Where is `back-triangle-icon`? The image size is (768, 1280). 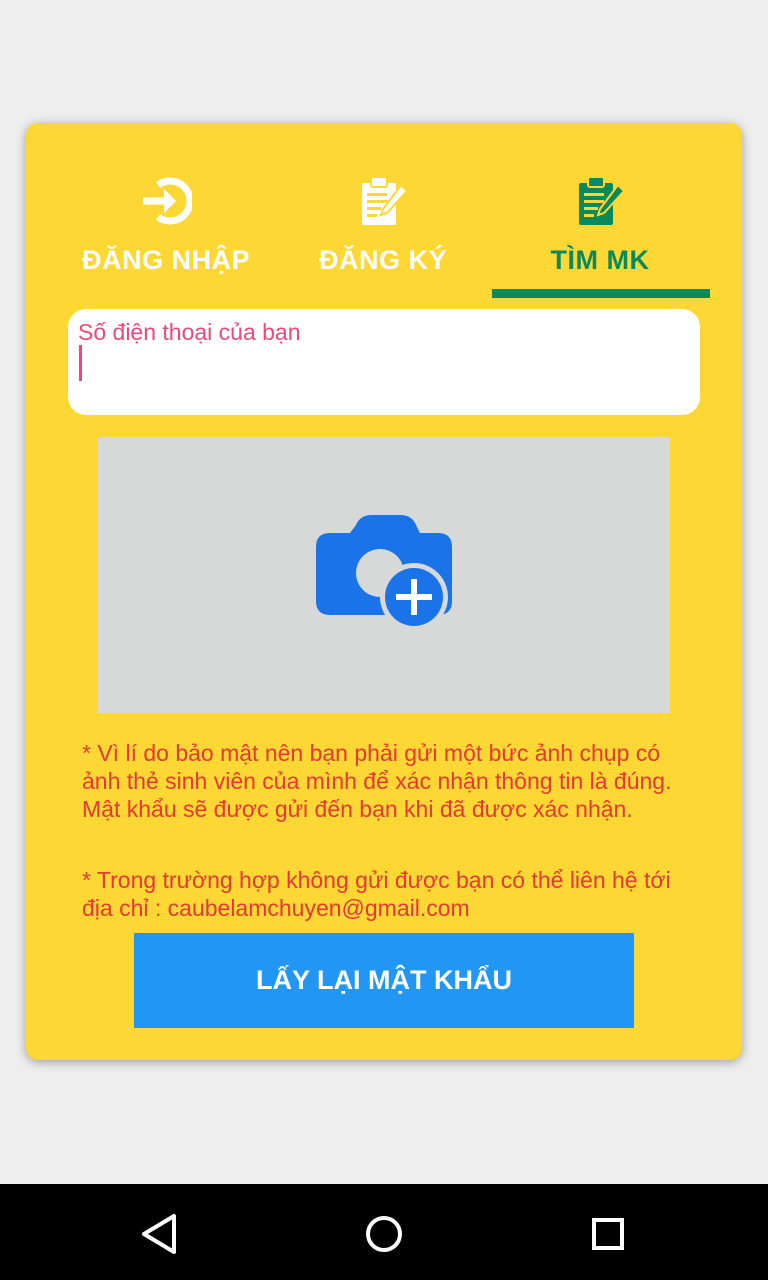
back-triangle-icon is located at coordinates (160, 1234).